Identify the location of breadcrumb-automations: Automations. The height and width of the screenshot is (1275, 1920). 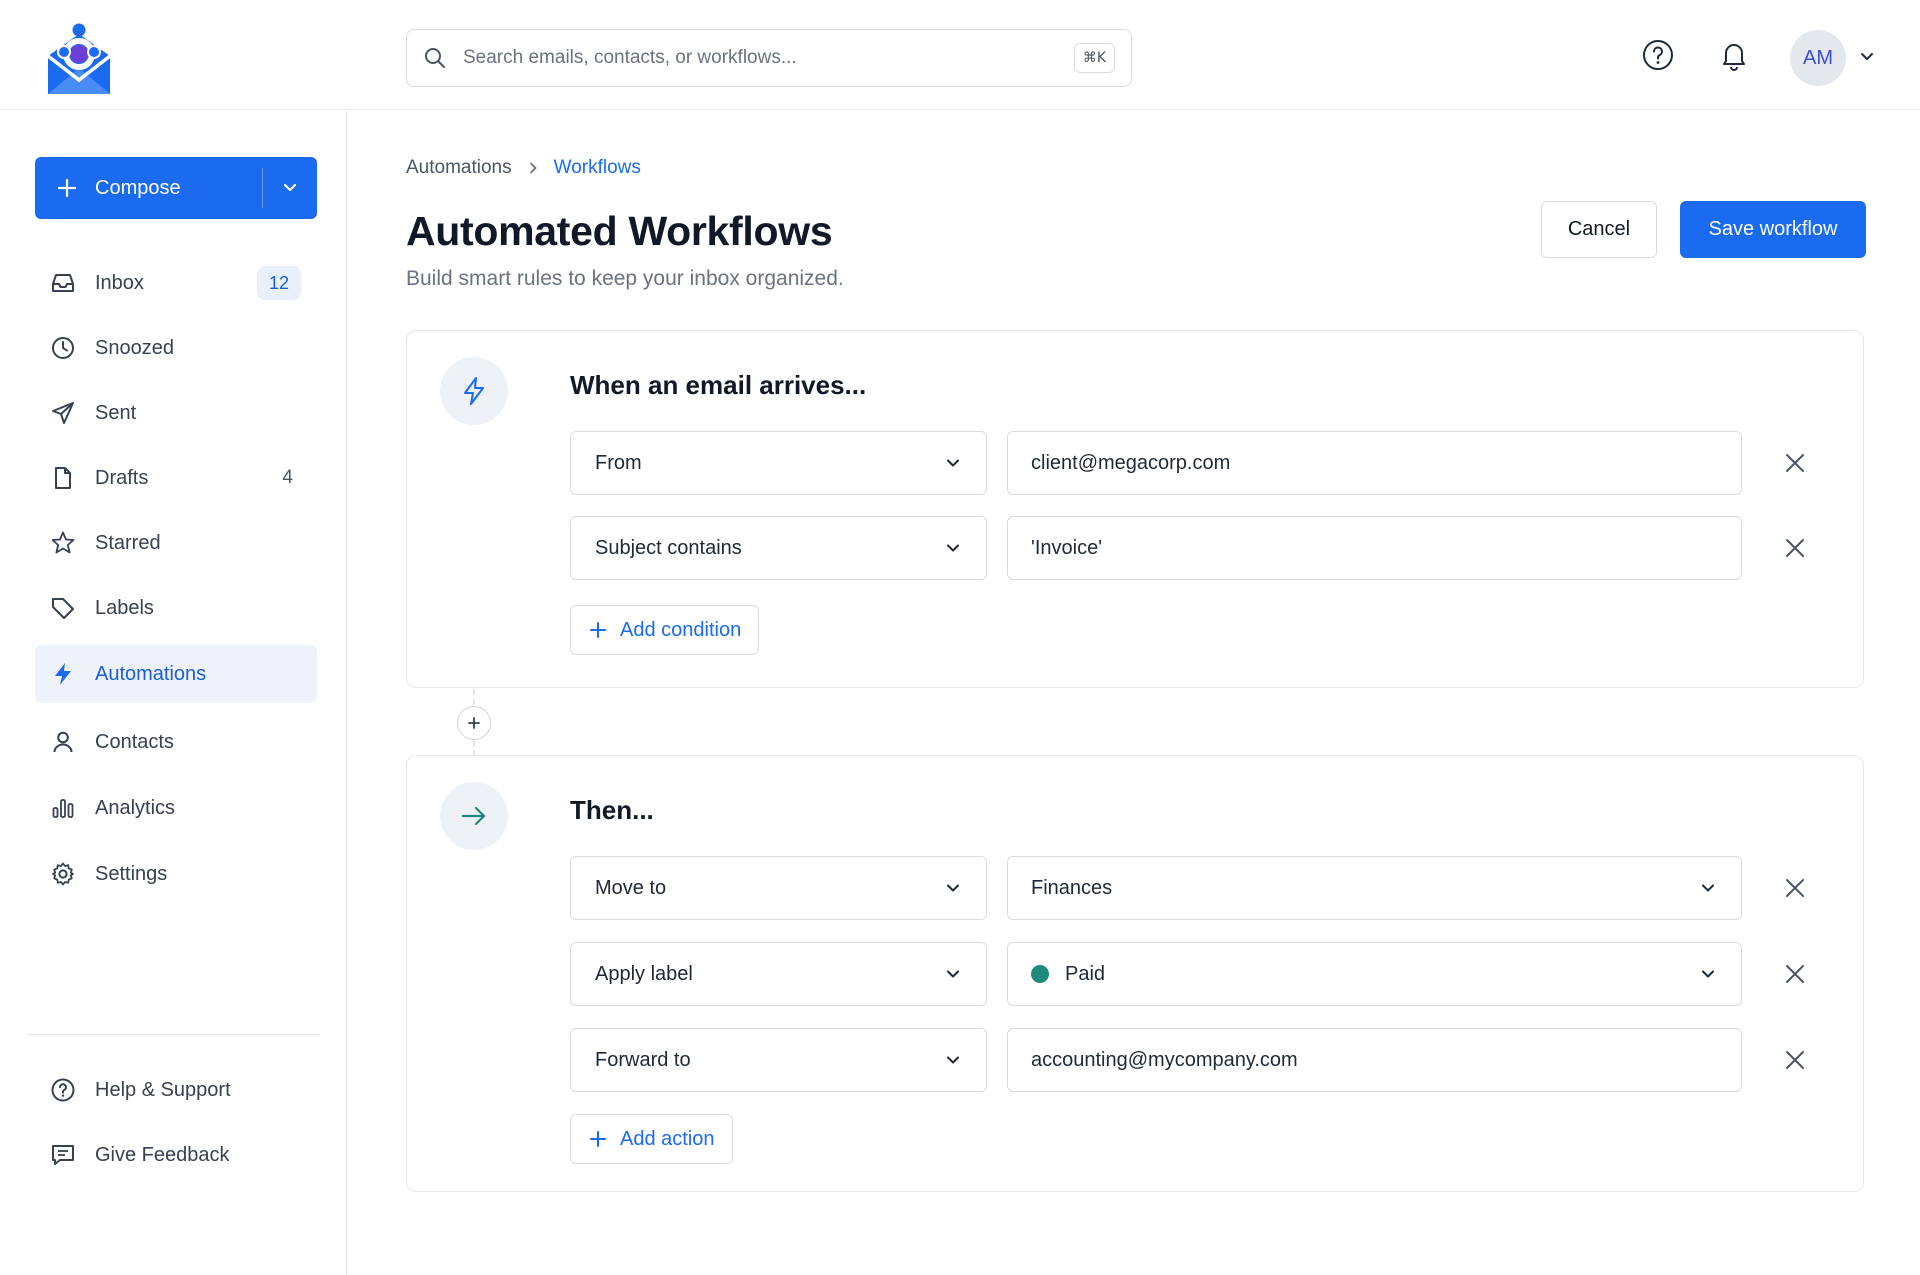
(459, 168).